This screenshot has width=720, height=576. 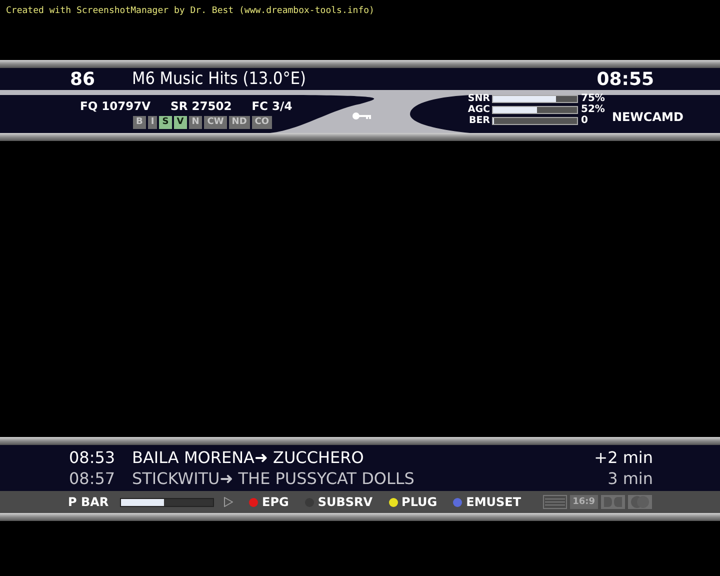 What do you see at coordinates (640, 502) in the screenshot?
I see `circles-icon` at bounding box center [640, 502].